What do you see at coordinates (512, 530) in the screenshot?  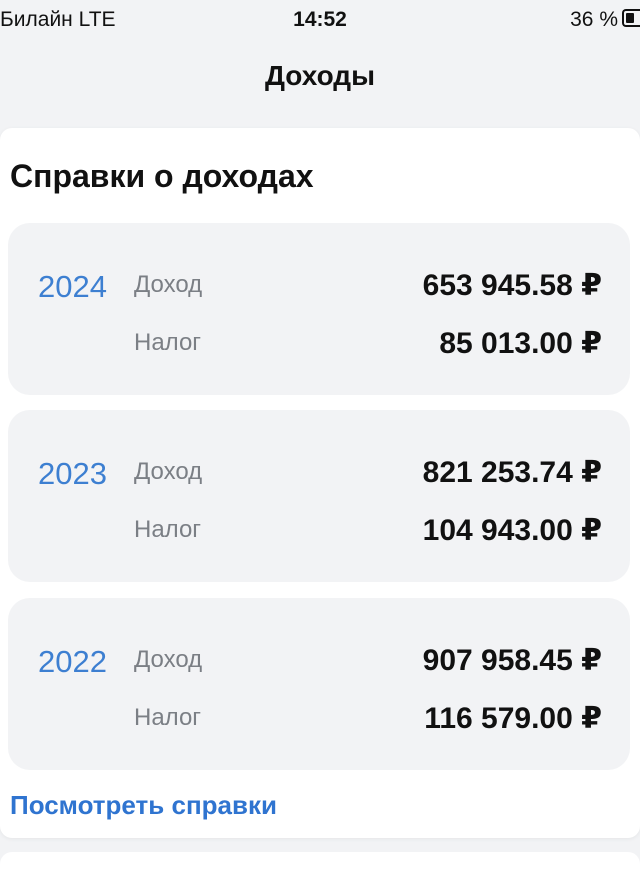 I see `tax-value: 104 943.00 ₽` at bounding box center [512, 530].